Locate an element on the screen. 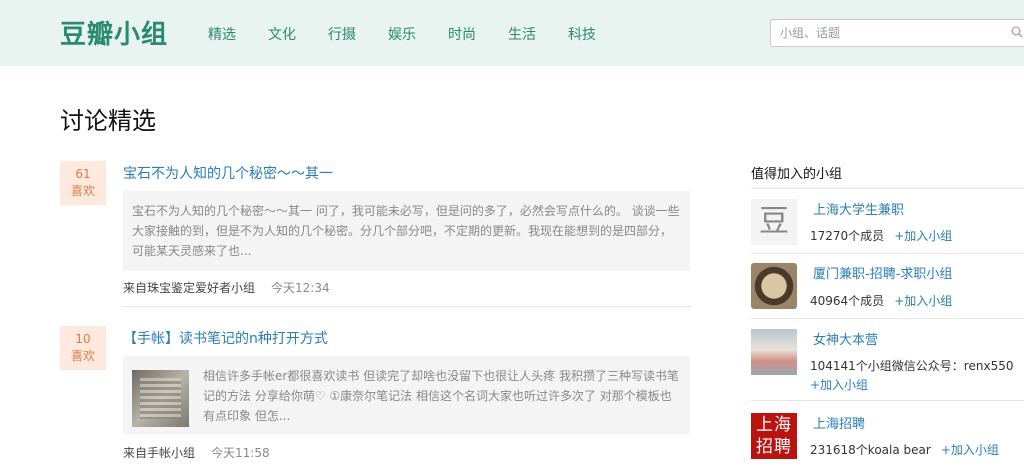  nav-item-fashion: 时尚 is located at coordinates (462, 34).